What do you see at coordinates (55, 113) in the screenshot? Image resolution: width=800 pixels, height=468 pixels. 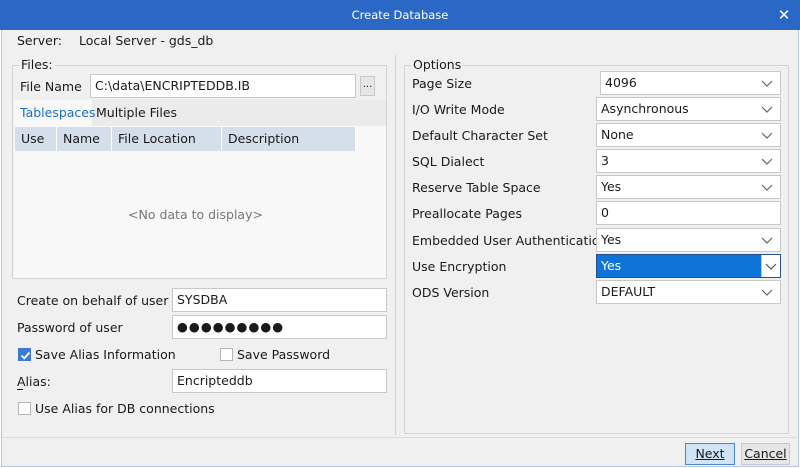 I see `tab-tablespaces: Tablespaces` at bounding box center [55, 113].